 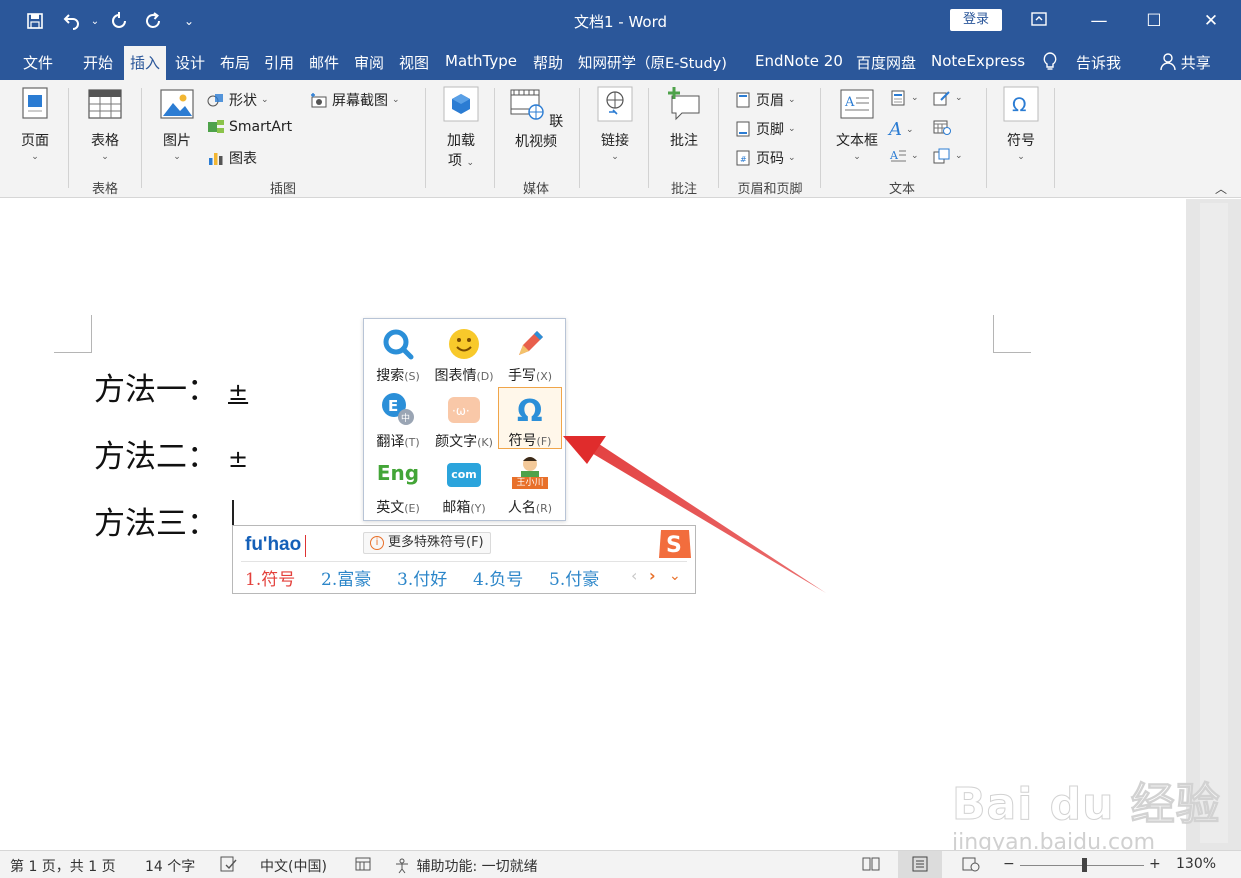 I want to click on web-layout-icon, so click(x=971, y=866).